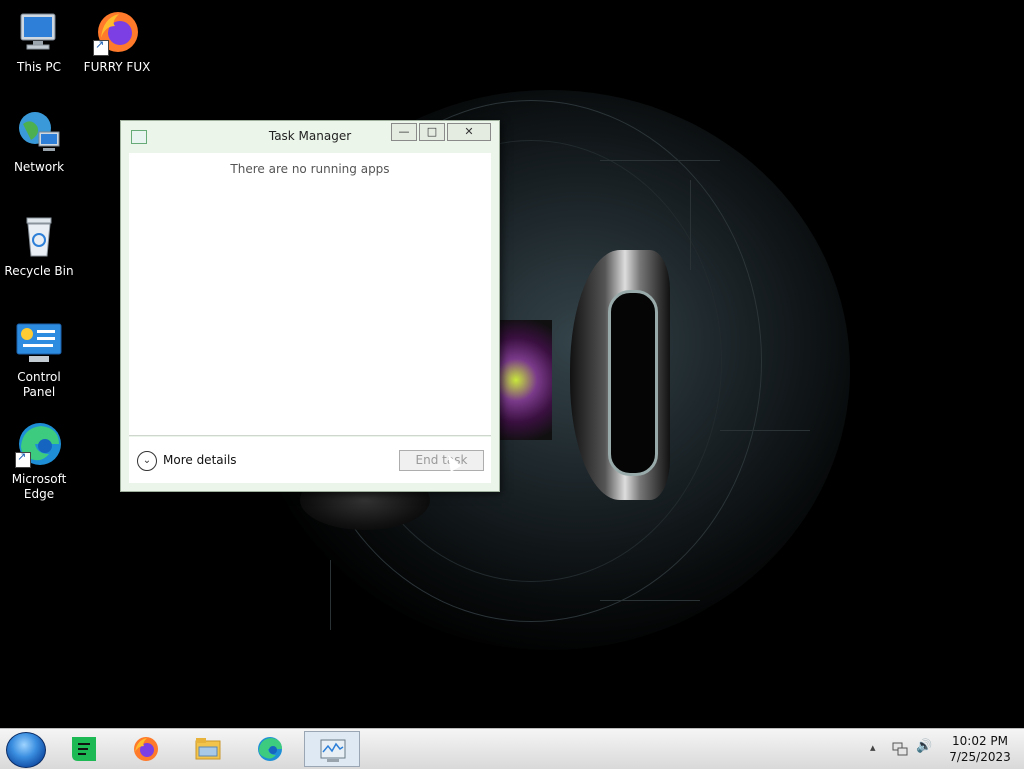 The height and width of the screenshot is (769, 1024). What do you see at coordinates (39, 32) in the screenshot?
I see `computer-icon` at bounding box center [39, 32].